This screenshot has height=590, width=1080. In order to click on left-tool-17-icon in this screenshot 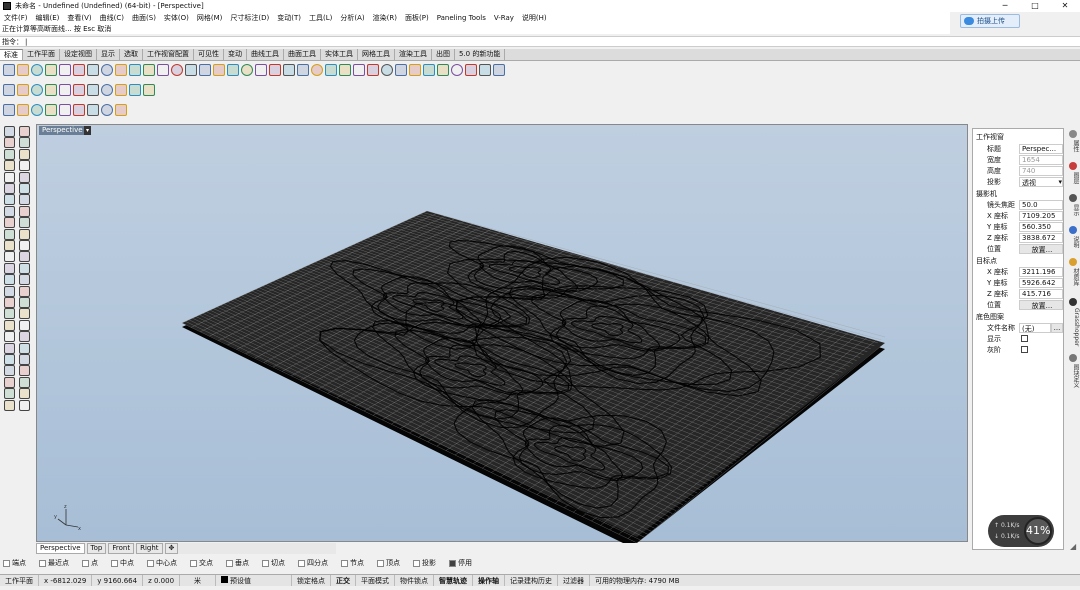, I will do `click(9, 223)`.